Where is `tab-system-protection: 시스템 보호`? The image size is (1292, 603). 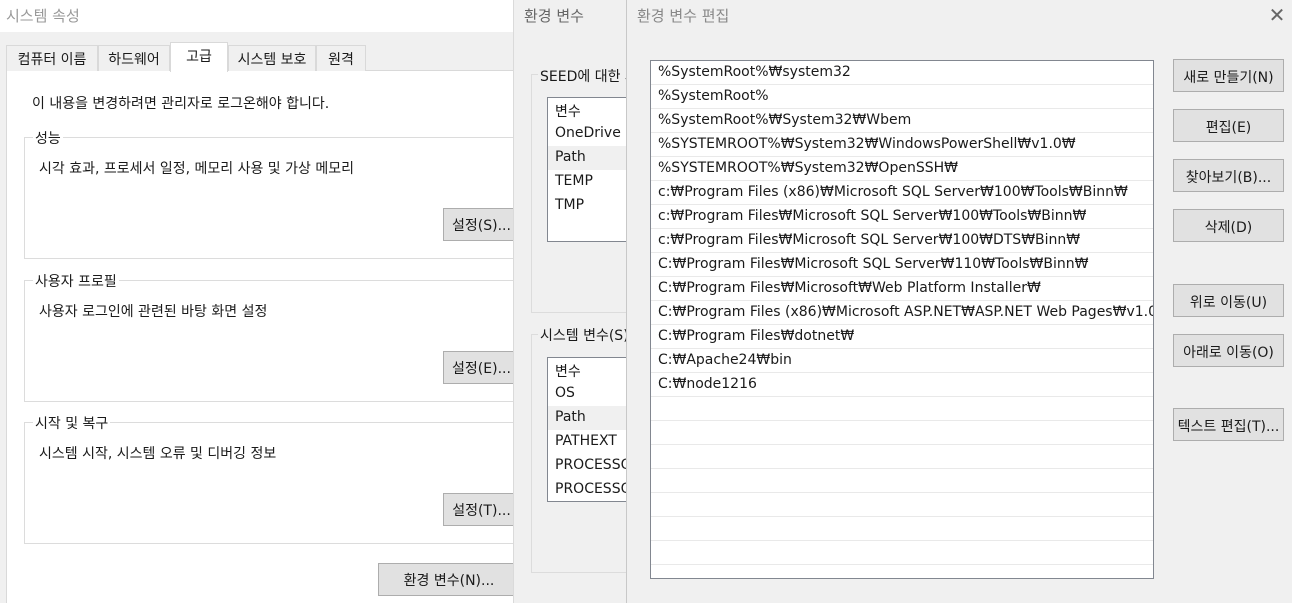
tab-system-protection: 시스템 보호 is located at coordinates (272, 58).